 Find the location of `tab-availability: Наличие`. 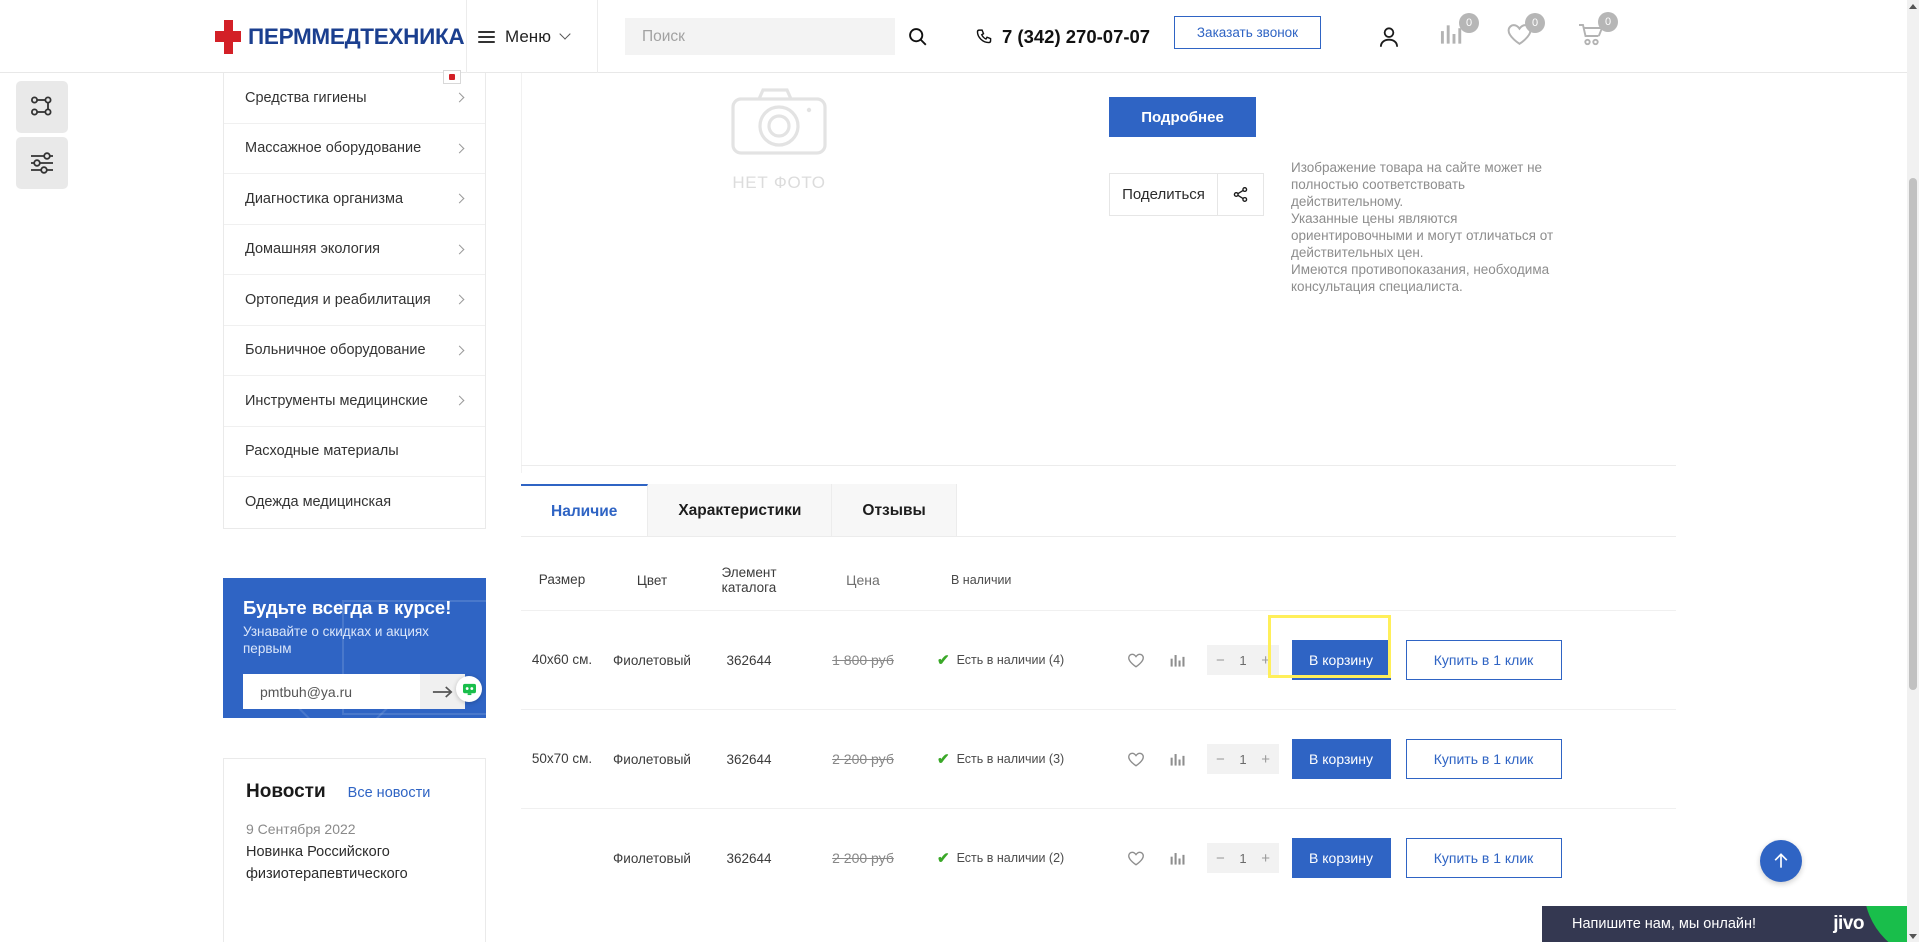

tab-availability: Наличие is located at coordinates (585, 510).